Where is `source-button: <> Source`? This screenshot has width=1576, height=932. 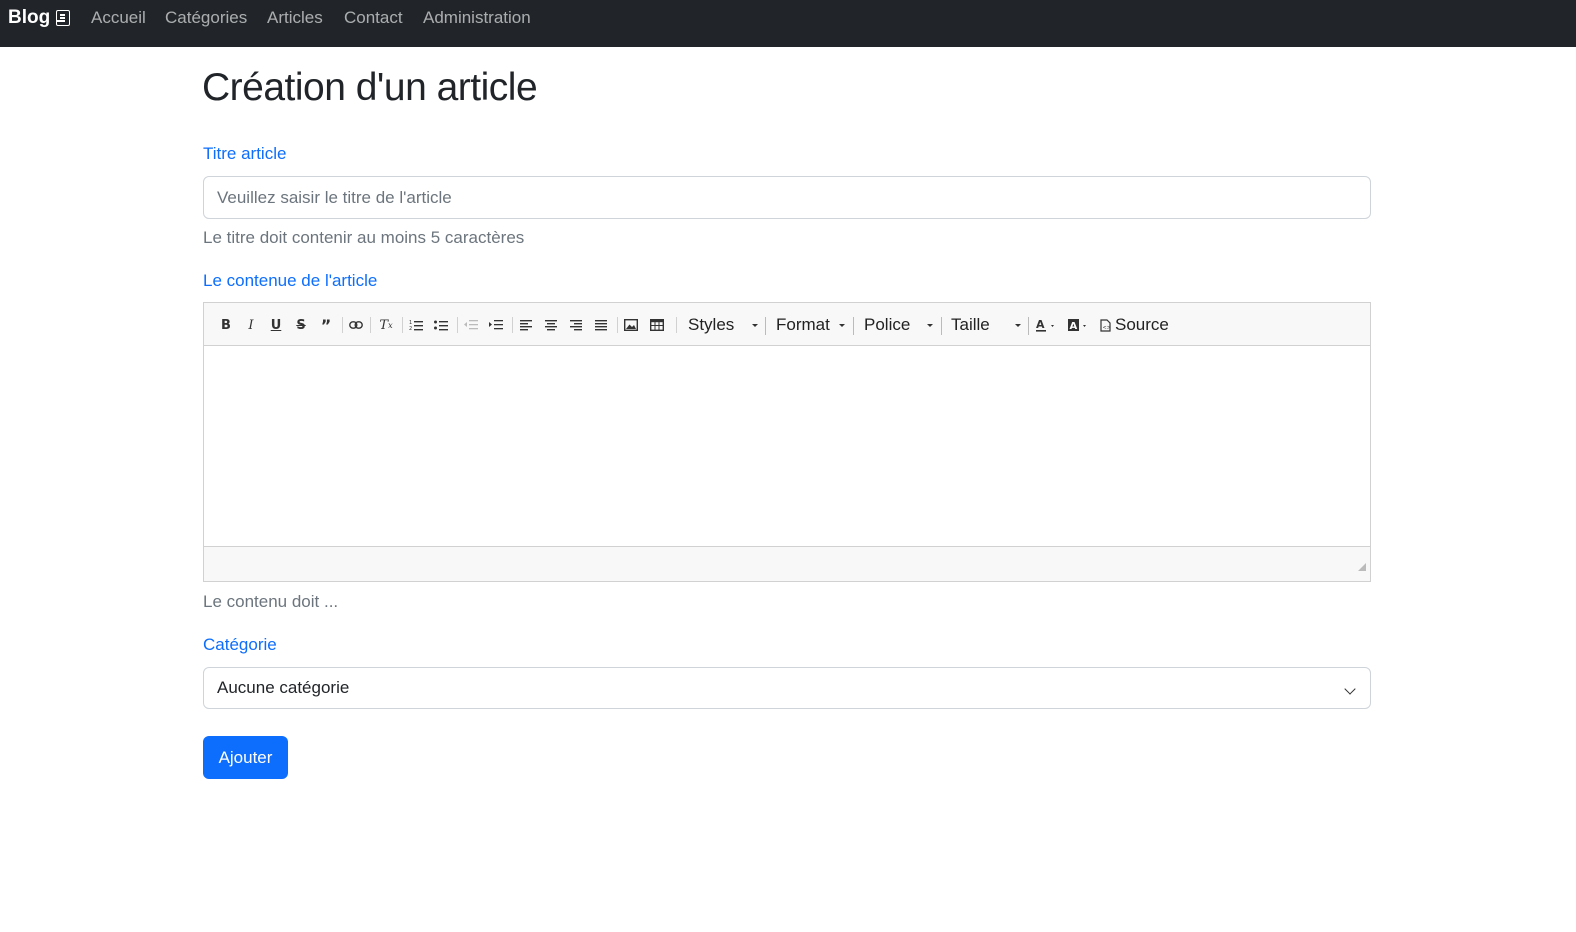 source-button: <> Source is located at coordinates (1134, 325).